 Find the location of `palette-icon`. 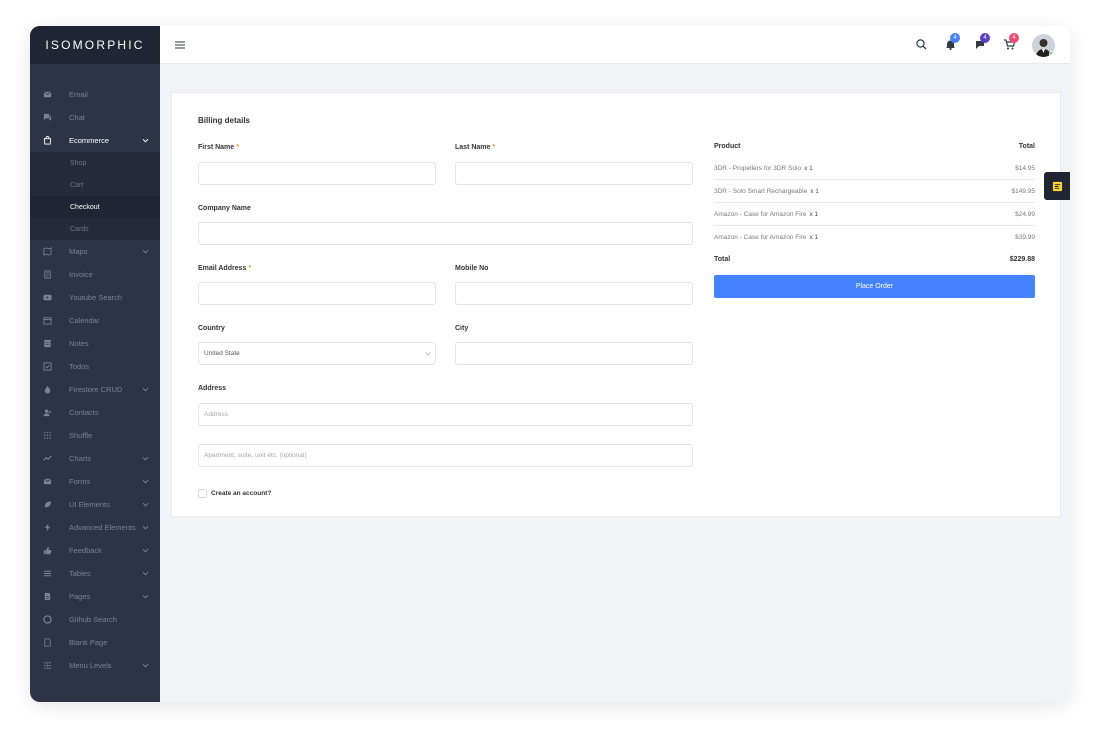

palette-icon is located at coordinates (1057, 186).